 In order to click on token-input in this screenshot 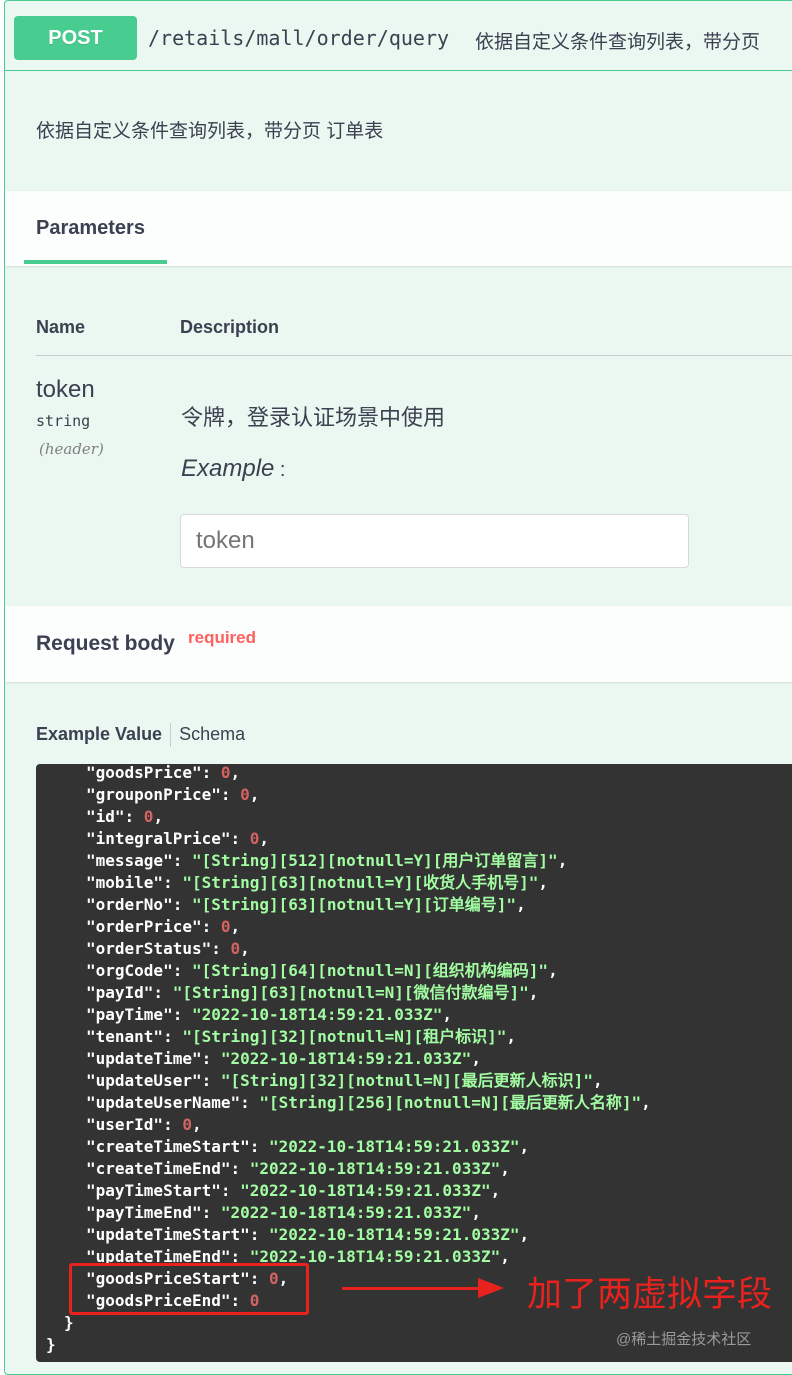, I will do `click(434, 541)`.